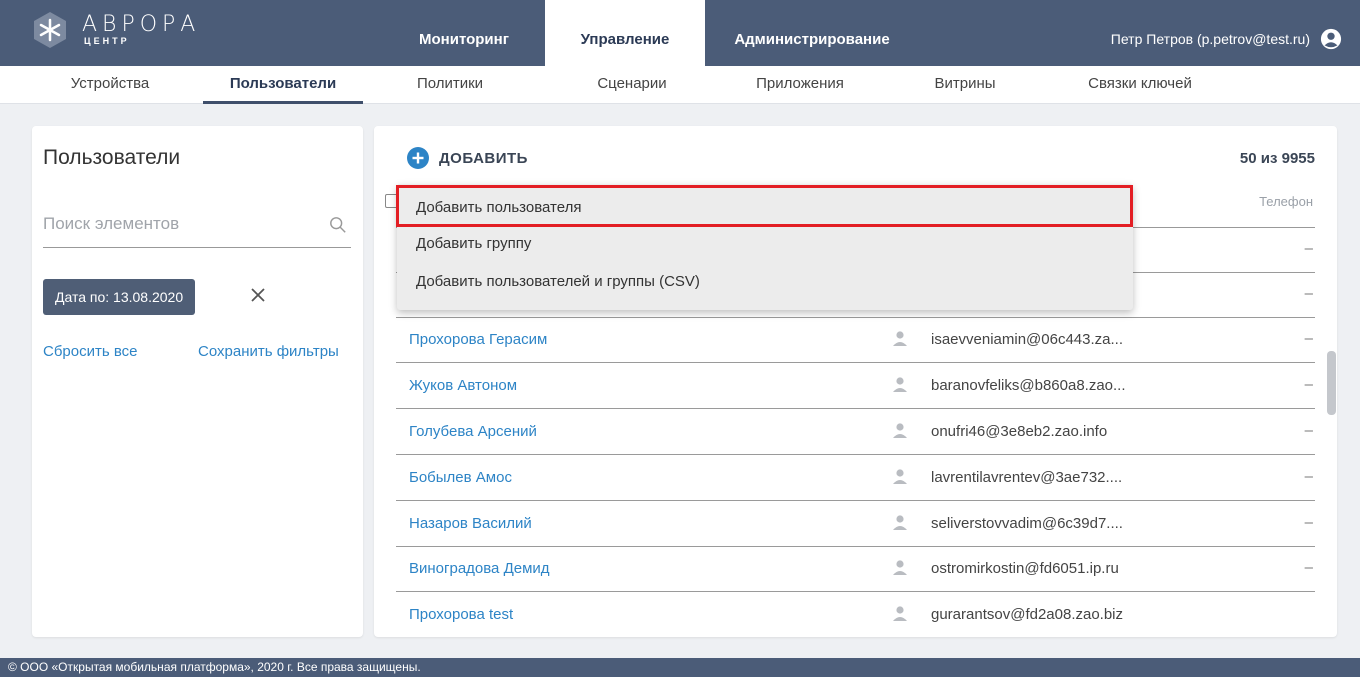 The width and height of the screenshot is (1360, 677). Describe the element at coordinates (1277, 158) in the screenshot. I see `items-count: 50 из 9955` at that location.